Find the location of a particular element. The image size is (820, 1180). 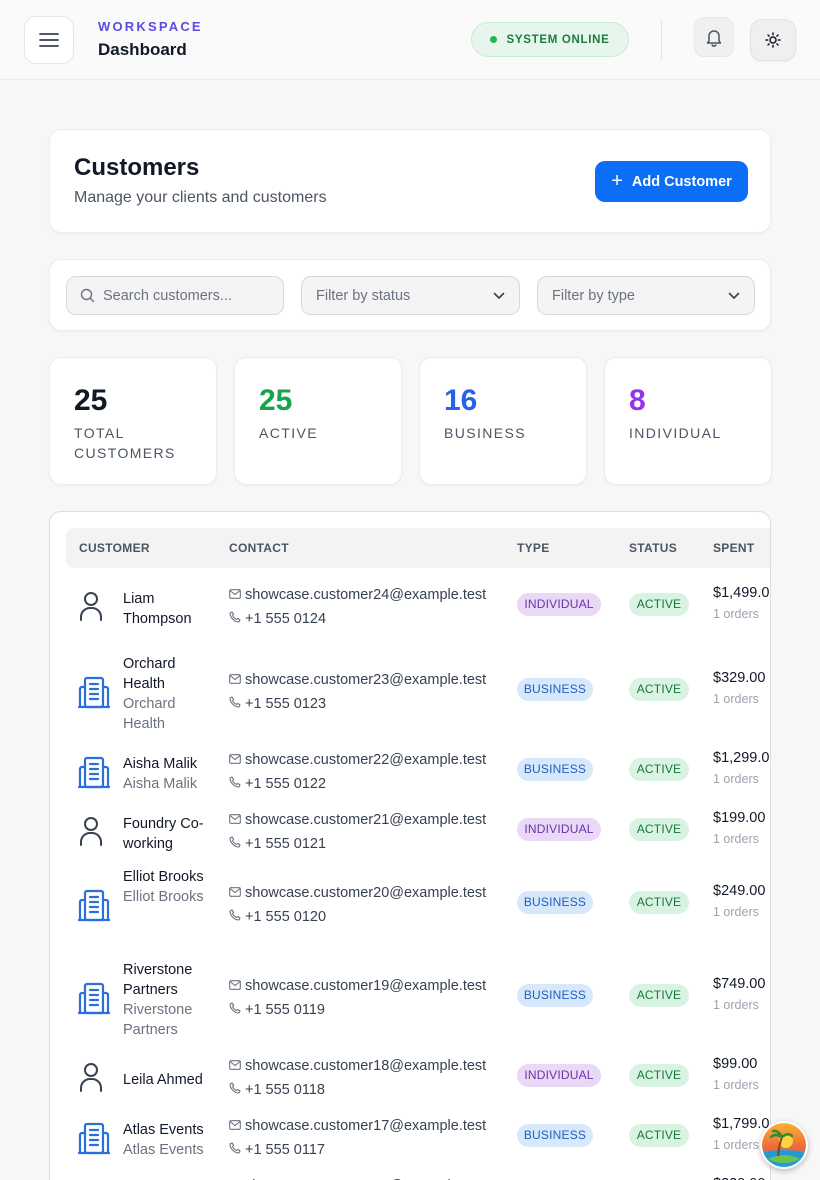

customer-name: Elliot Brooks Elliot Brooks is located at coordinates (169, 887).